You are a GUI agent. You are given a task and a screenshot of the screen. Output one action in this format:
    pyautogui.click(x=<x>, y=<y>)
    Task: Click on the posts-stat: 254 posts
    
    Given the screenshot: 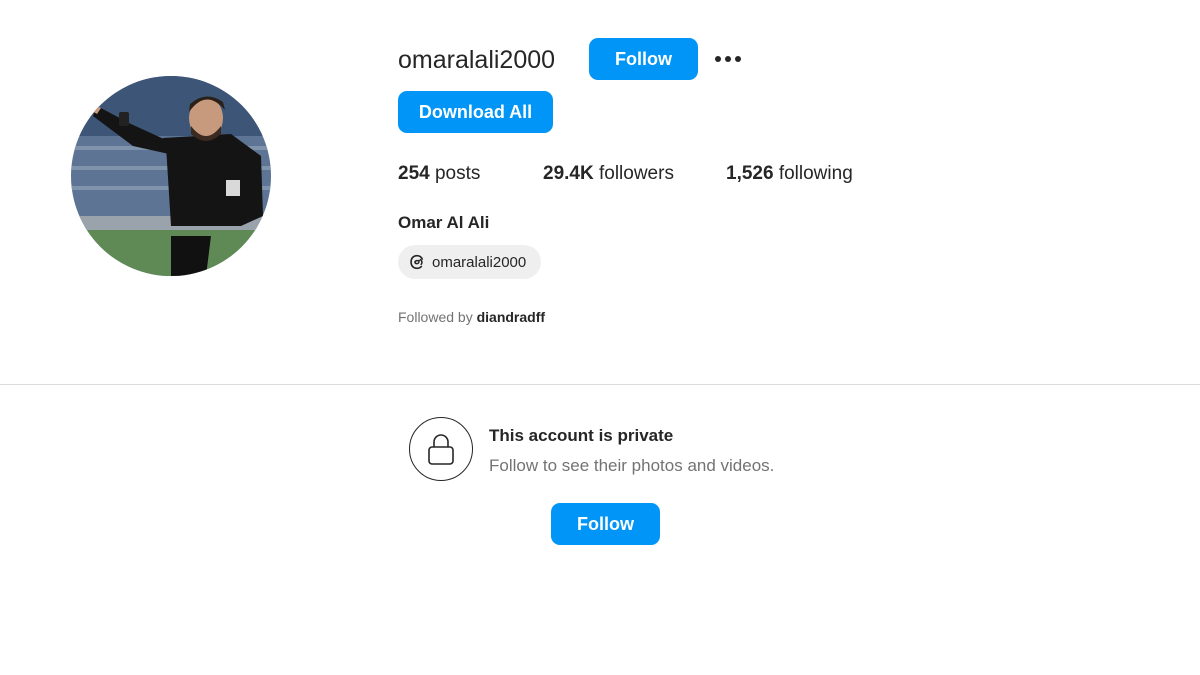 What is the action you would take?
    pyautogui.click(x=439, y=174)
    